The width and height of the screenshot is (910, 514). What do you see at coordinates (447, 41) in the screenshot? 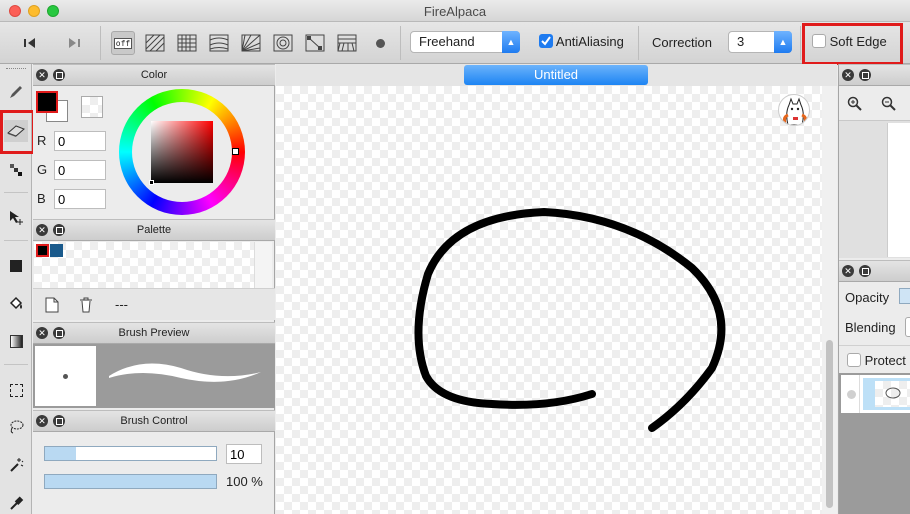
I see `stroke-mode-value: Freehand` at bounding box center [447, 41].